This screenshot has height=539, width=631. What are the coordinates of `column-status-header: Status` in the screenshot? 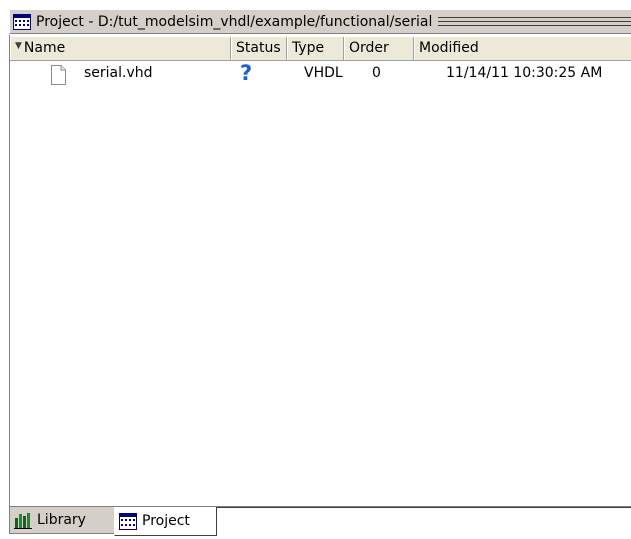 It's located at (259, 48).